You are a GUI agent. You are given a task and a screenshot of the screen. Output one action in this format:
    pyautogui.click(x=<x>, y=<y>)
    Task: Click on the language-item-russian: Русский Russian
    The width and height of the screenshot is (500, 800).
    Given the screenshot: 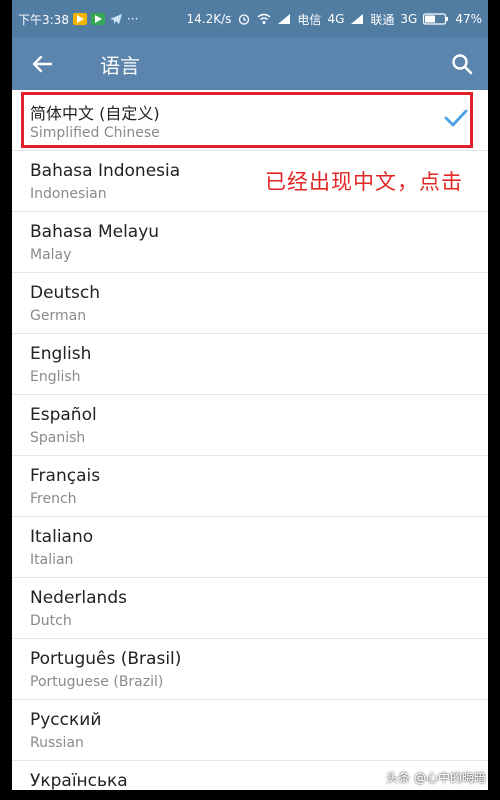 What is the action you would take?
    pyautogui.click(x=250, y=730)
    